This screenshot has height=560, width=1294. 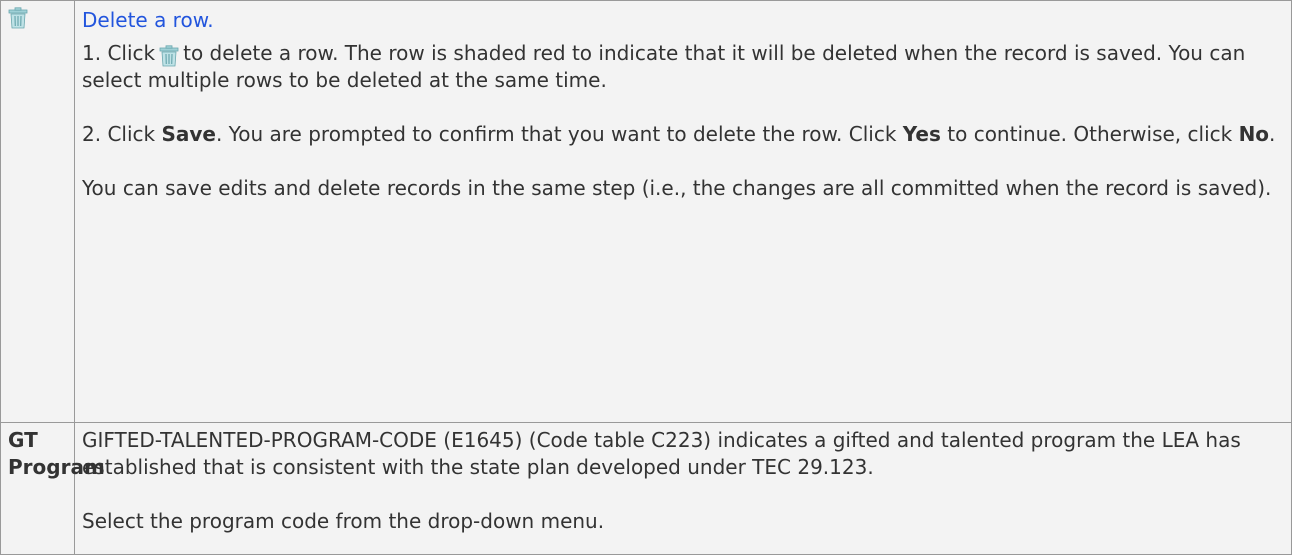 I want to click on no-label: No, so click(x=1254, y=134).